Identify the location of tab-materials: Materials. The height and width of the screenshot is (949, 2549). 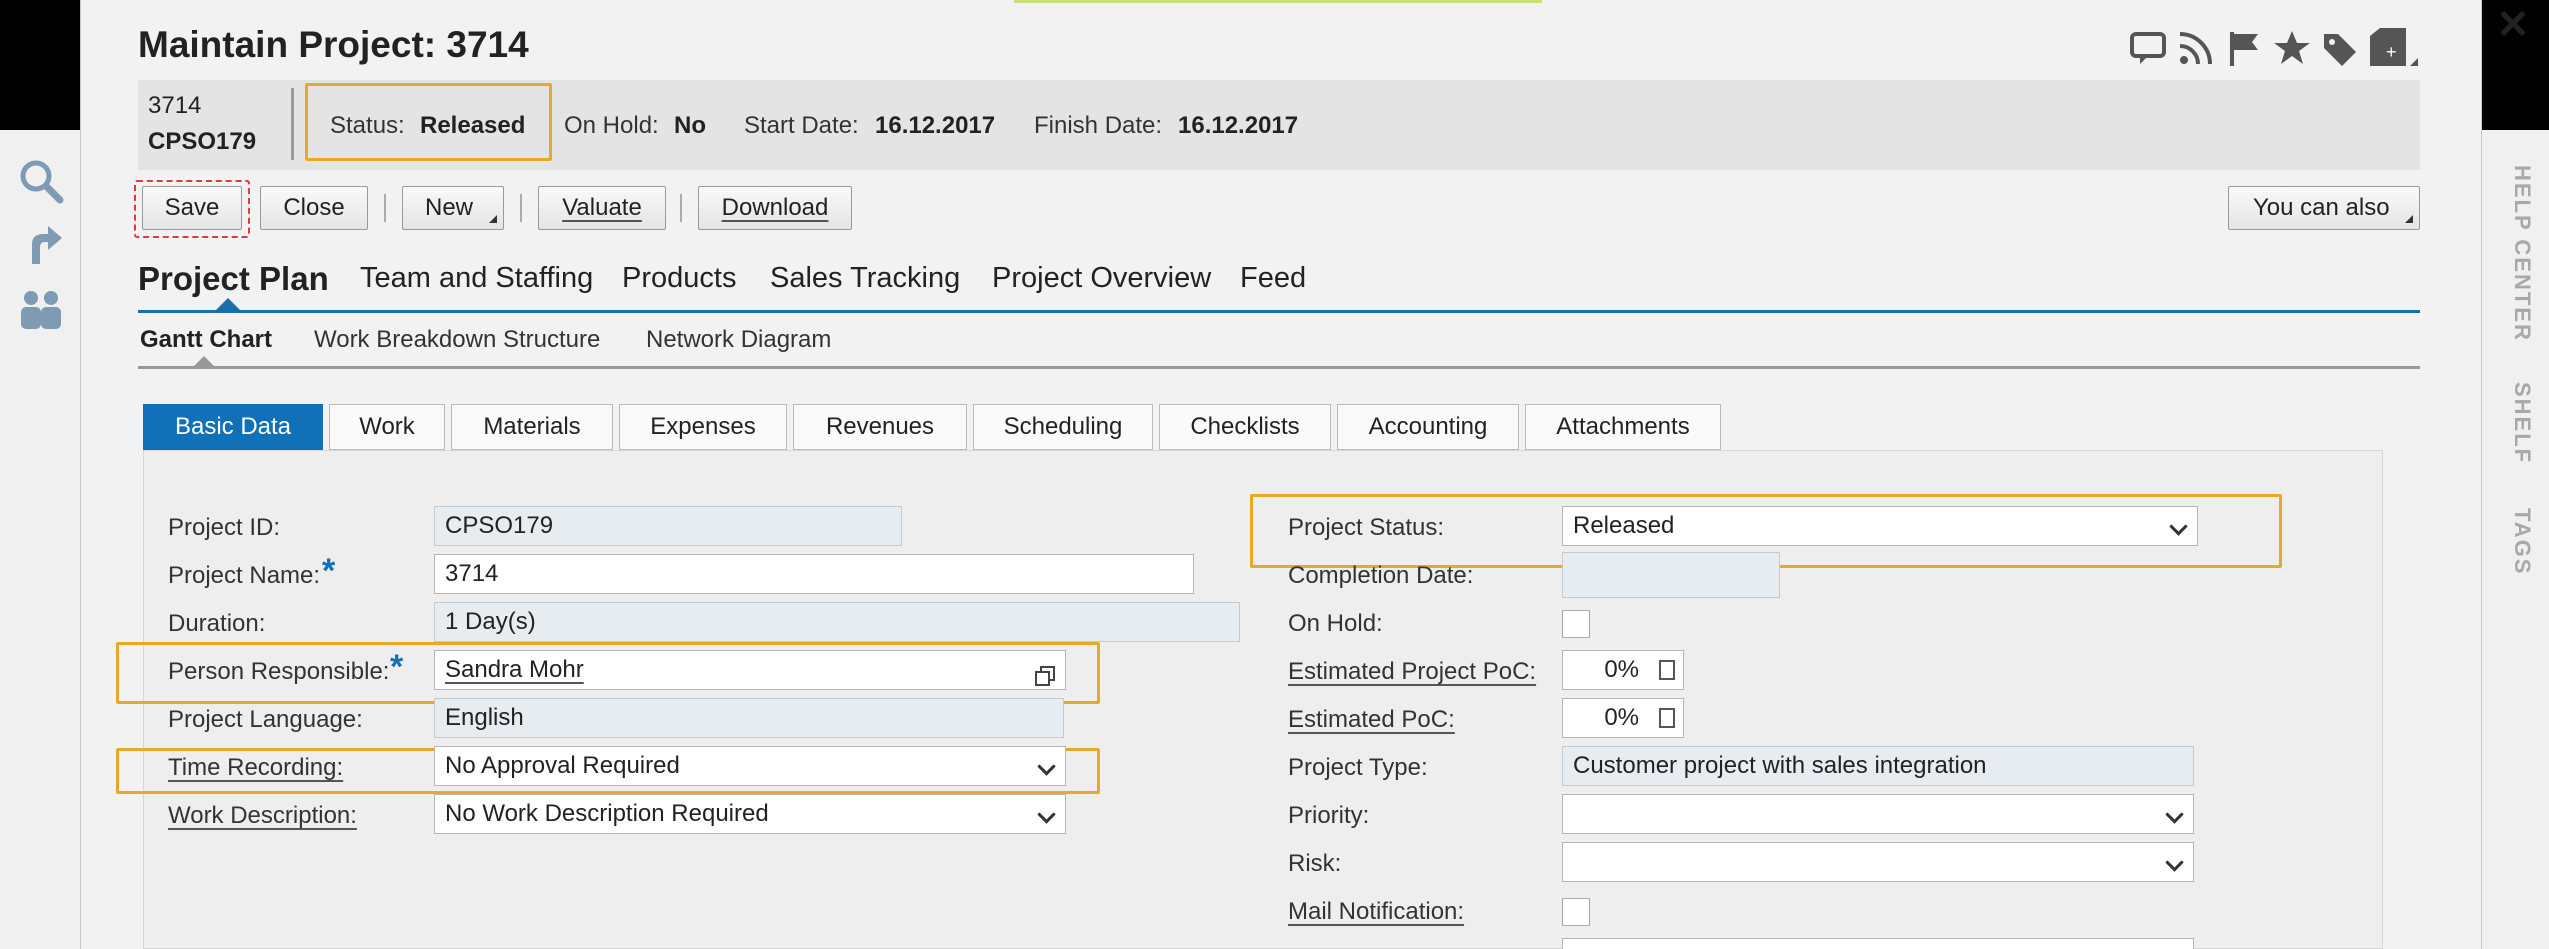
(532, 427).